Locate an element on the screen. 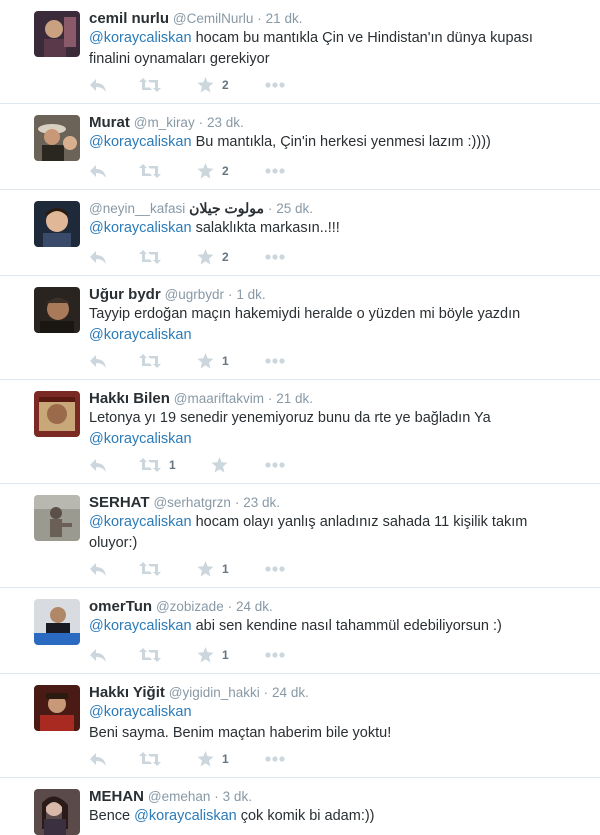 The height and width of the screenshot is (835, 600). user-fullname: Uğur bydr is located at coordinates (125, 294).